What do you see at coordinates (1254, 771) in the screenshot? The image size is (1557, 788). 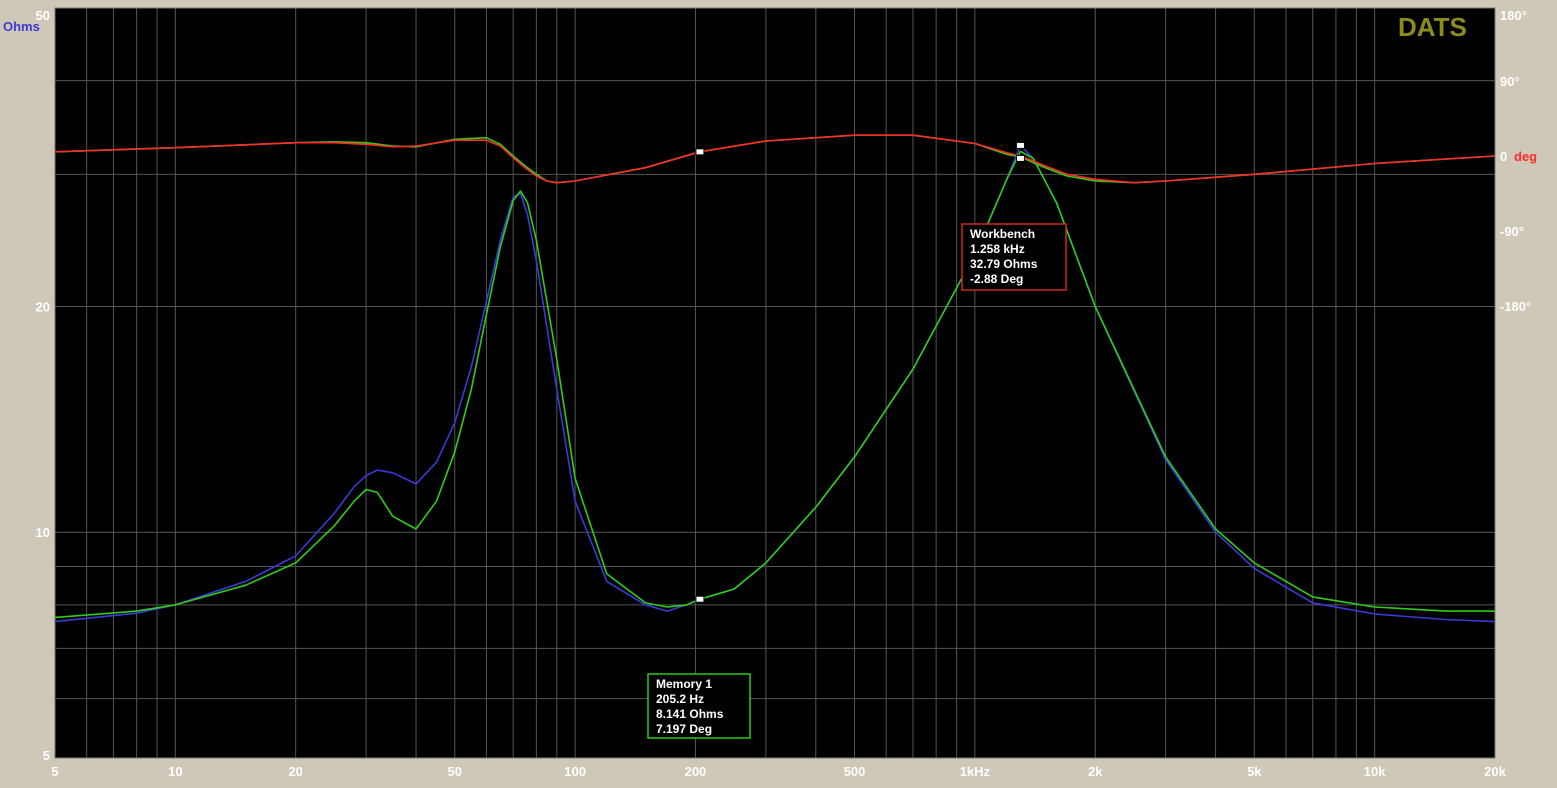 I see `x-tick-label: 5k` at bounding box center [1254, 771].